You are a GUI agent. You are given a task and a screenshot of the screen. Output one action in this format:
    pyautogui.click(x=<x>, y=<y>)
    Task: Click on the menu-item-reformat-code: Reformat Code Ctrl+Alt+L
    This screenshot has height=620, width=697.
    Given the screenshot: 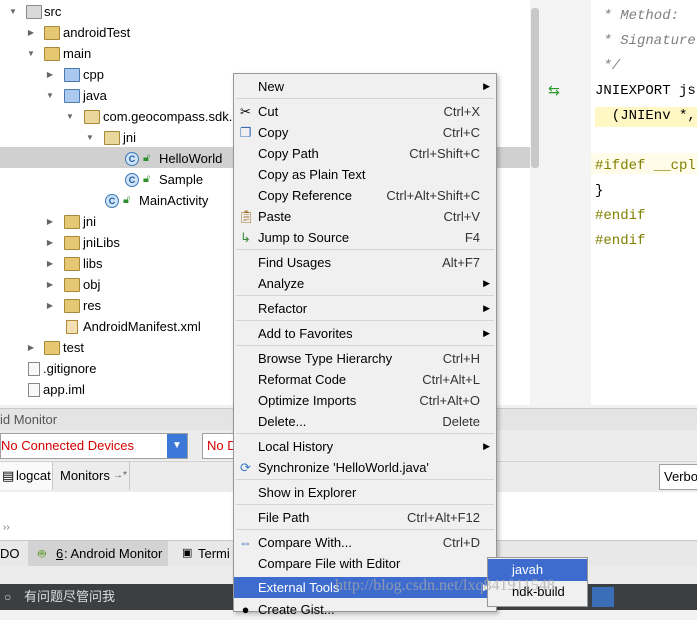 What is the action you would take?
    pyautogui.click(x=365, y=379)
    